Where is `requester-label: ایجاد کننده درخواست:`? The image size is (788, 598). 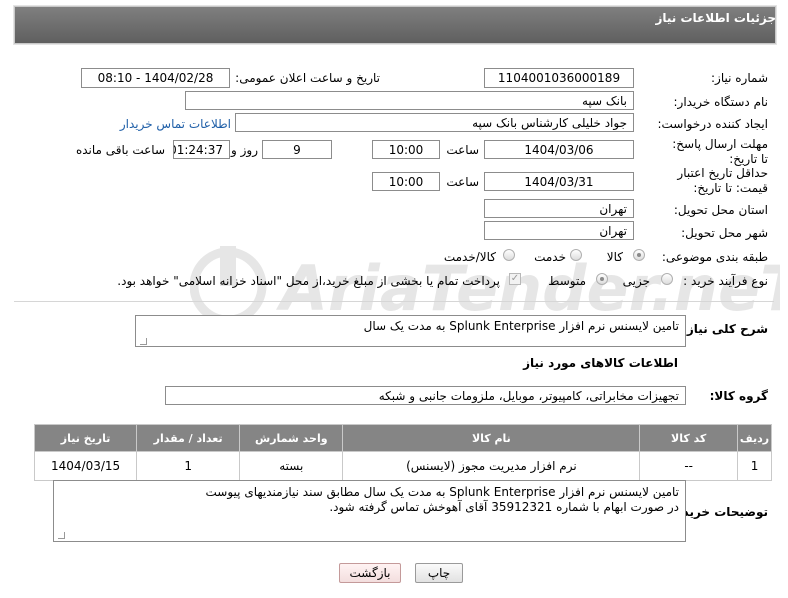
requester-label: ایجاد کننده درخواست: is located at coordinates (712, 124).